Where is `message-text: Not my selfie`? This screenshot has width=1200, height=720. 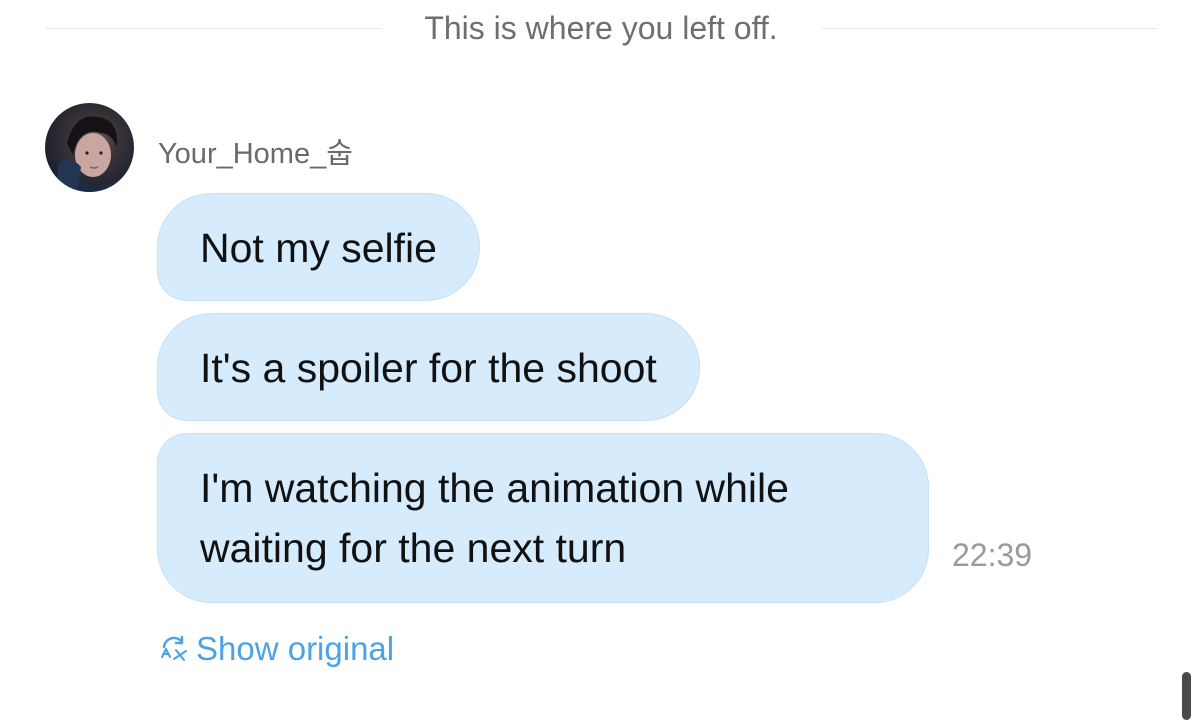 message-text: Not my selfie is located at coordinates (318, 248).